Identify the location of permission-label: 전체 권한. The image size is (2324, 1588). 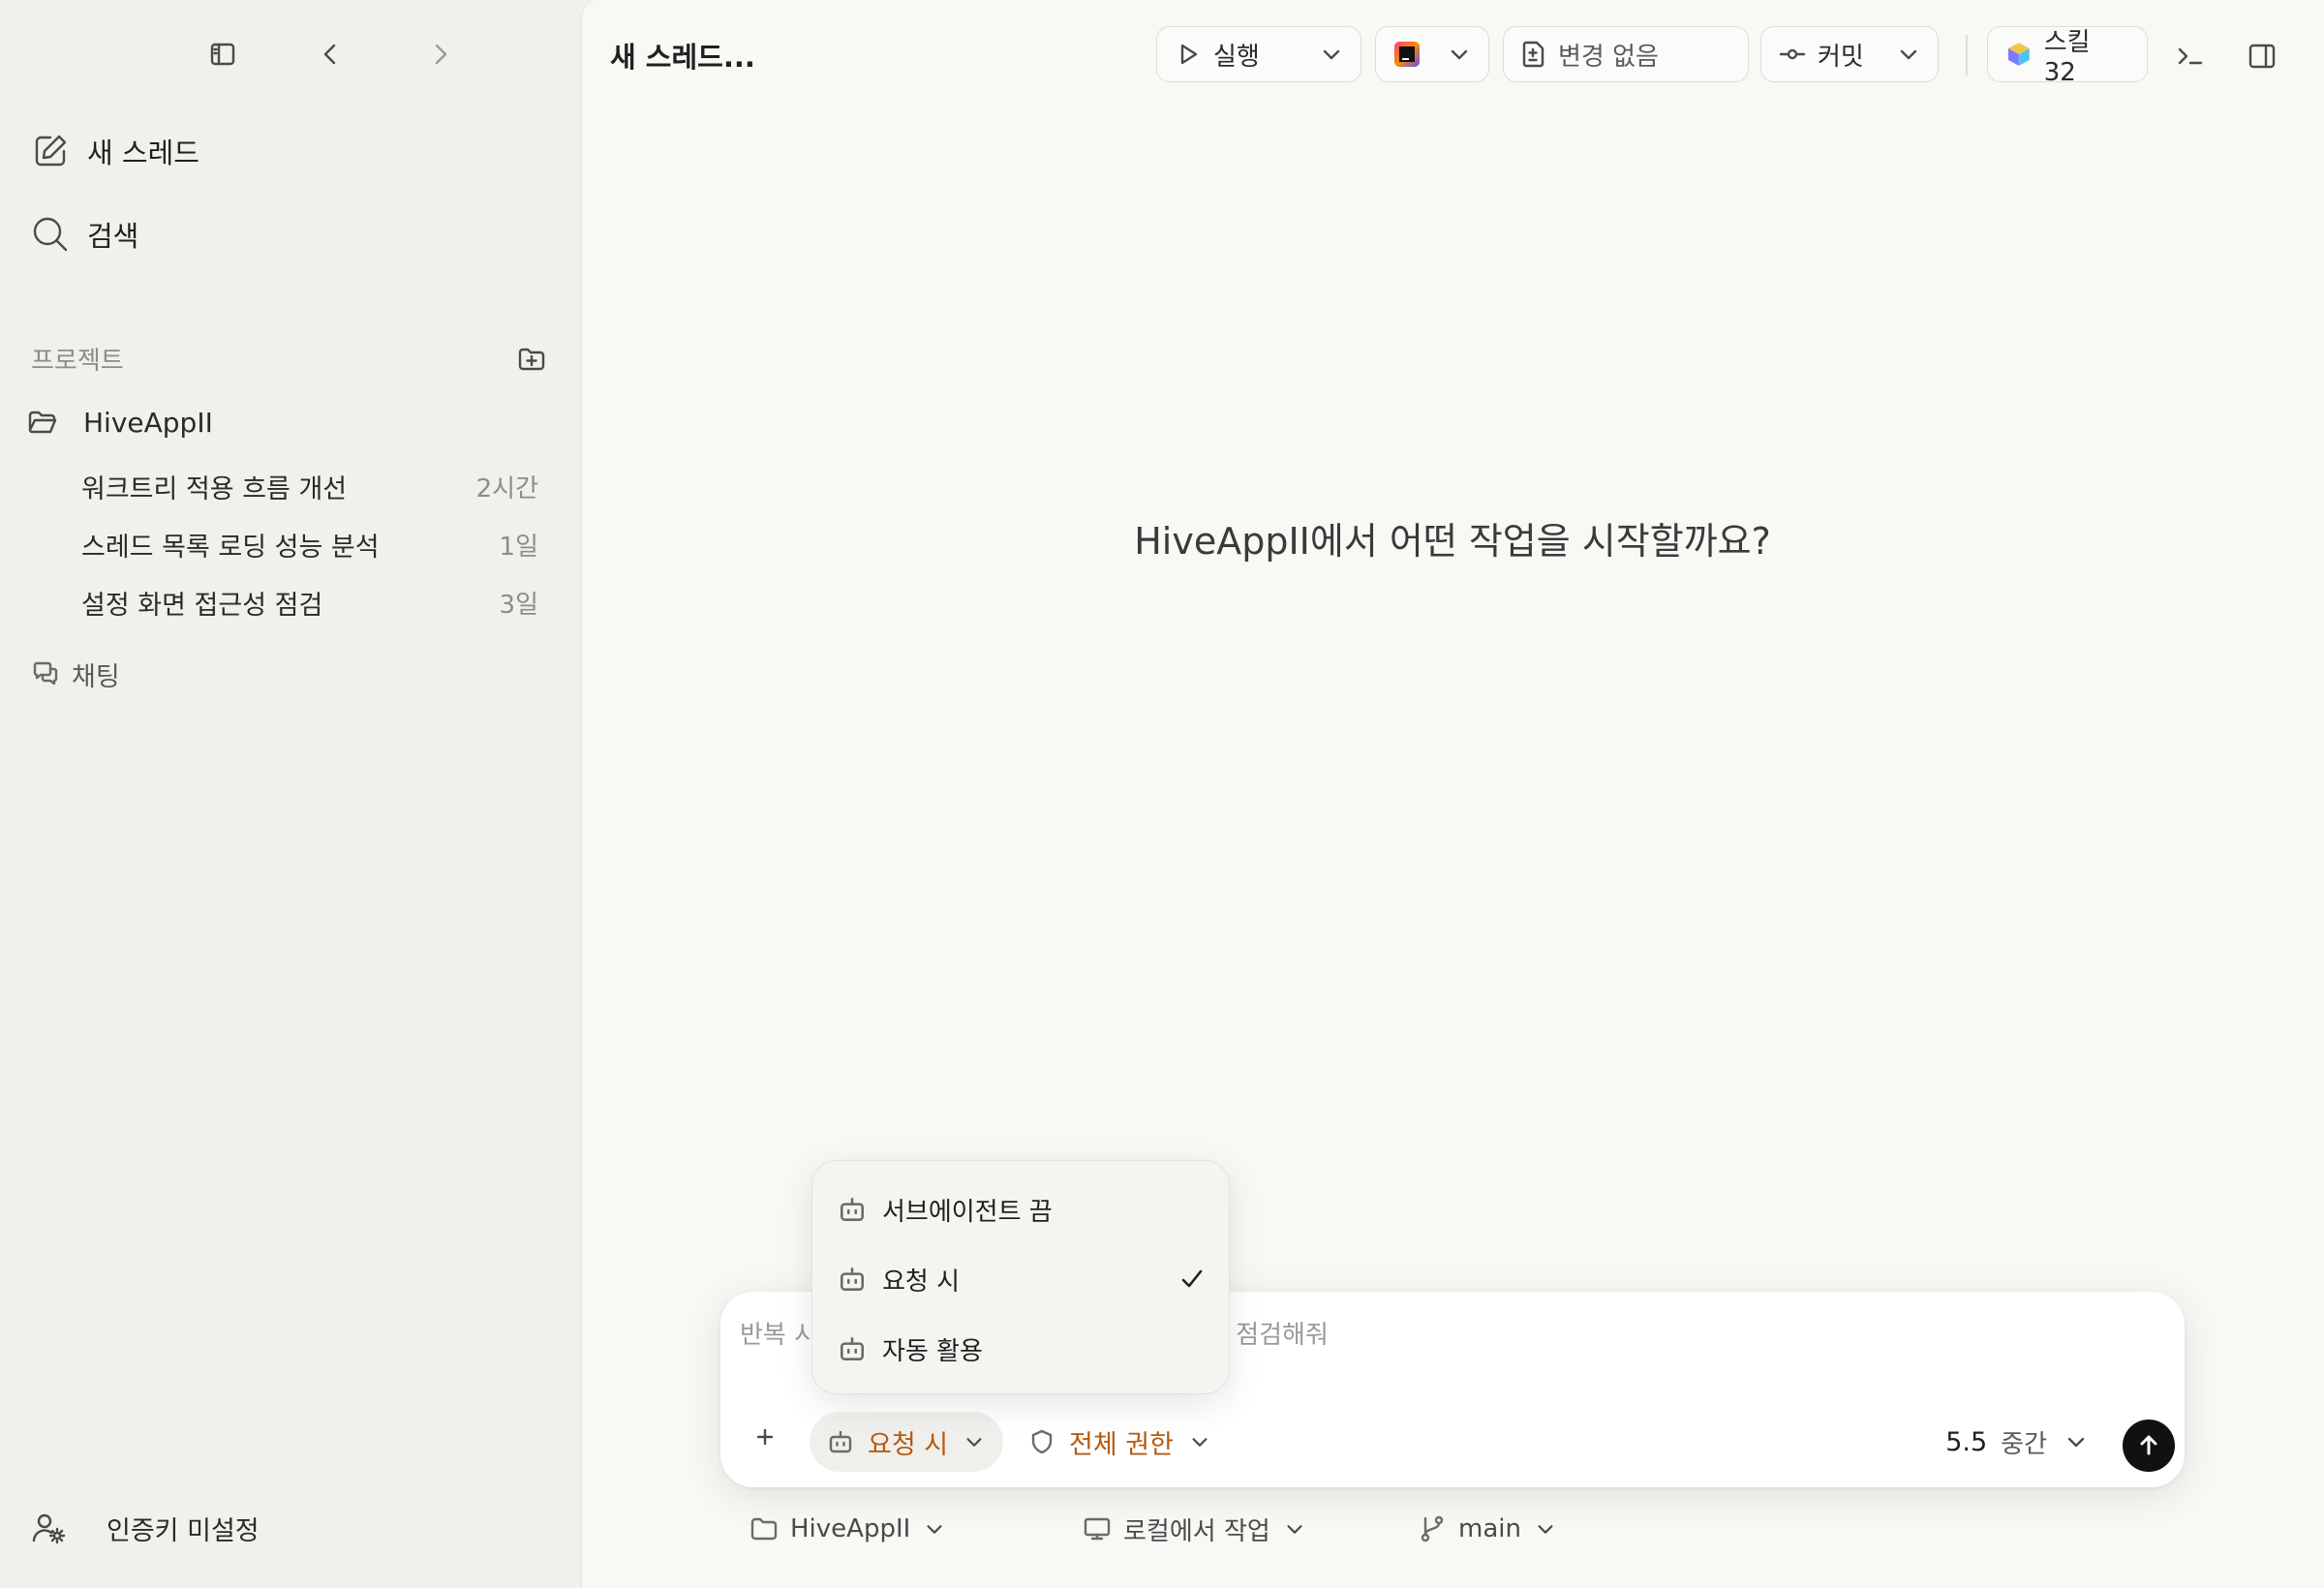
(1121, 1444).